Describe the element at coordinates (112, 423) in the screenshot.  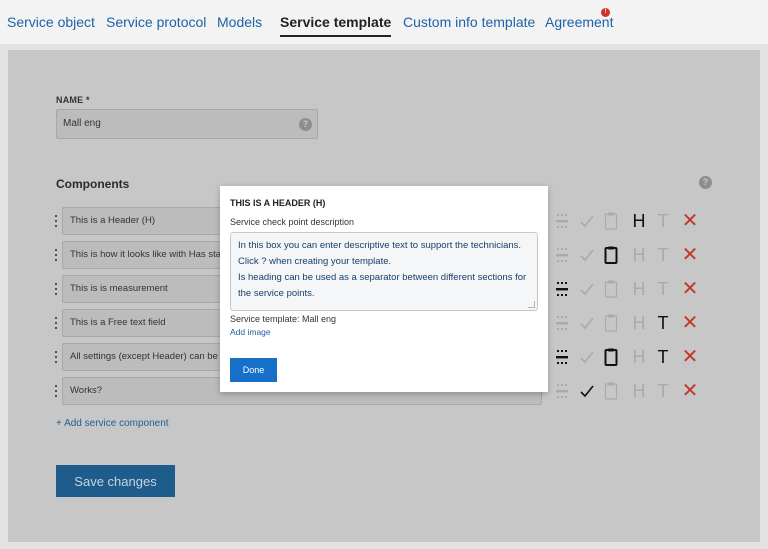
I see `add-service-component-link: + Add service component` at that location.